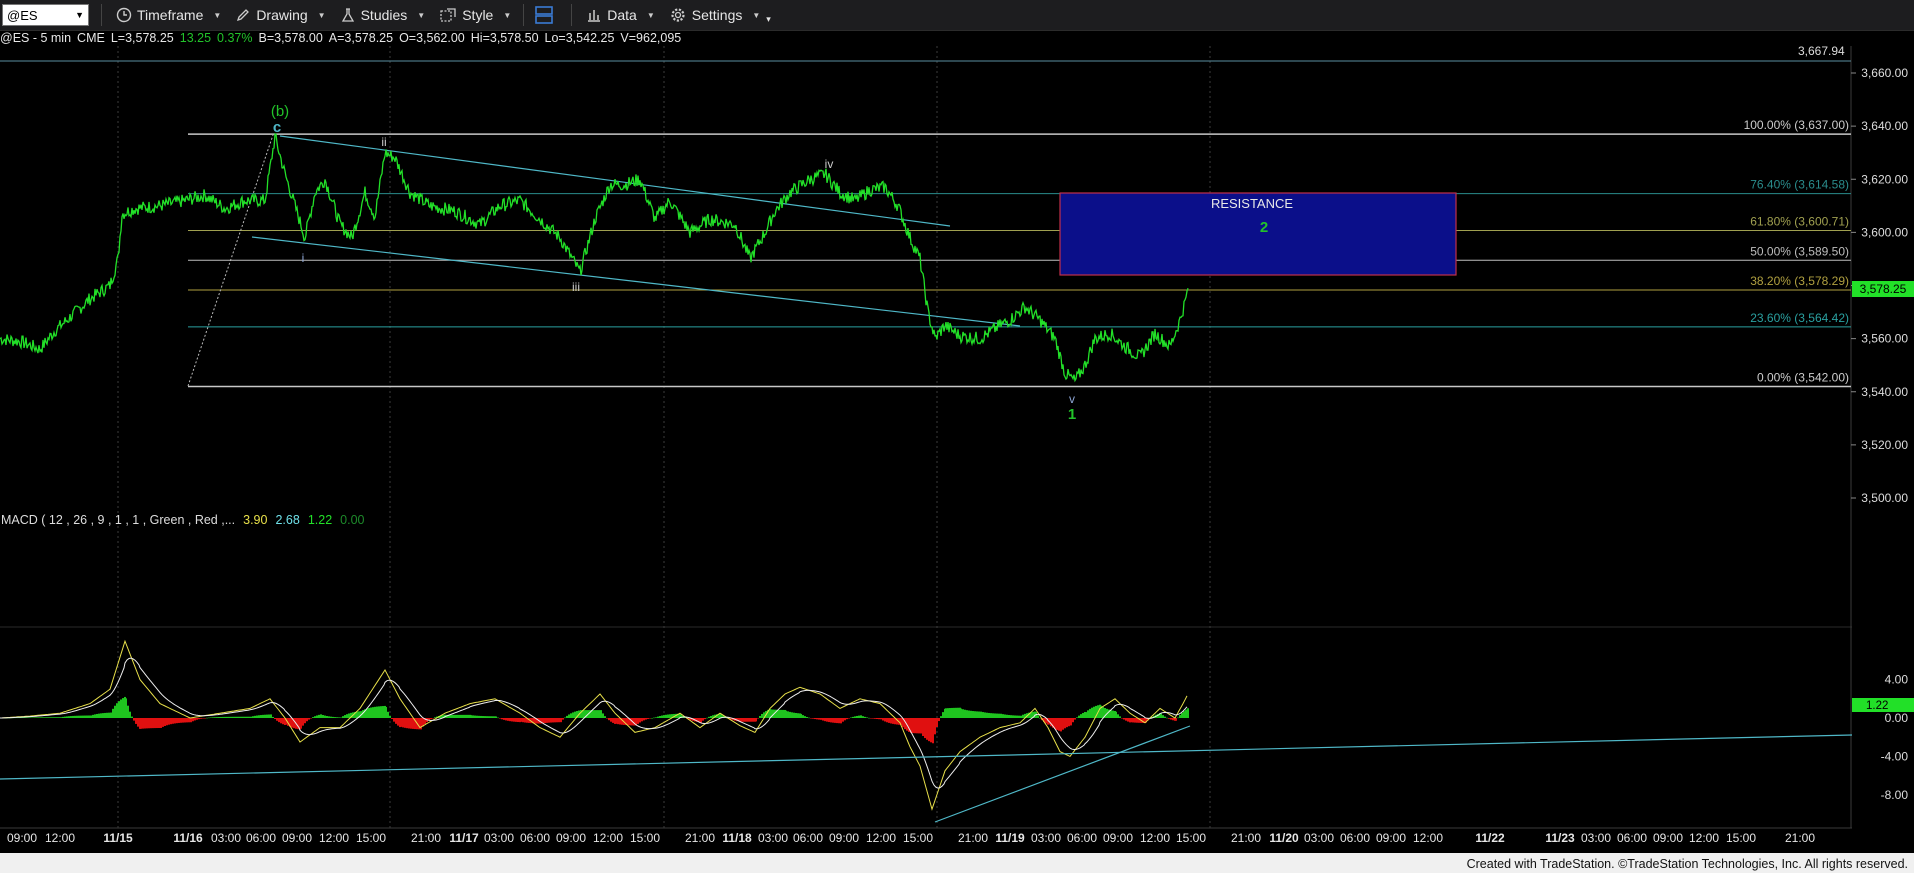 This screenshot has height=873, width=1914. What do you see at coordinates (1072, 414) in the screenshot?
I see `wave-1-label: 1` at bounding box center [1072, 414].